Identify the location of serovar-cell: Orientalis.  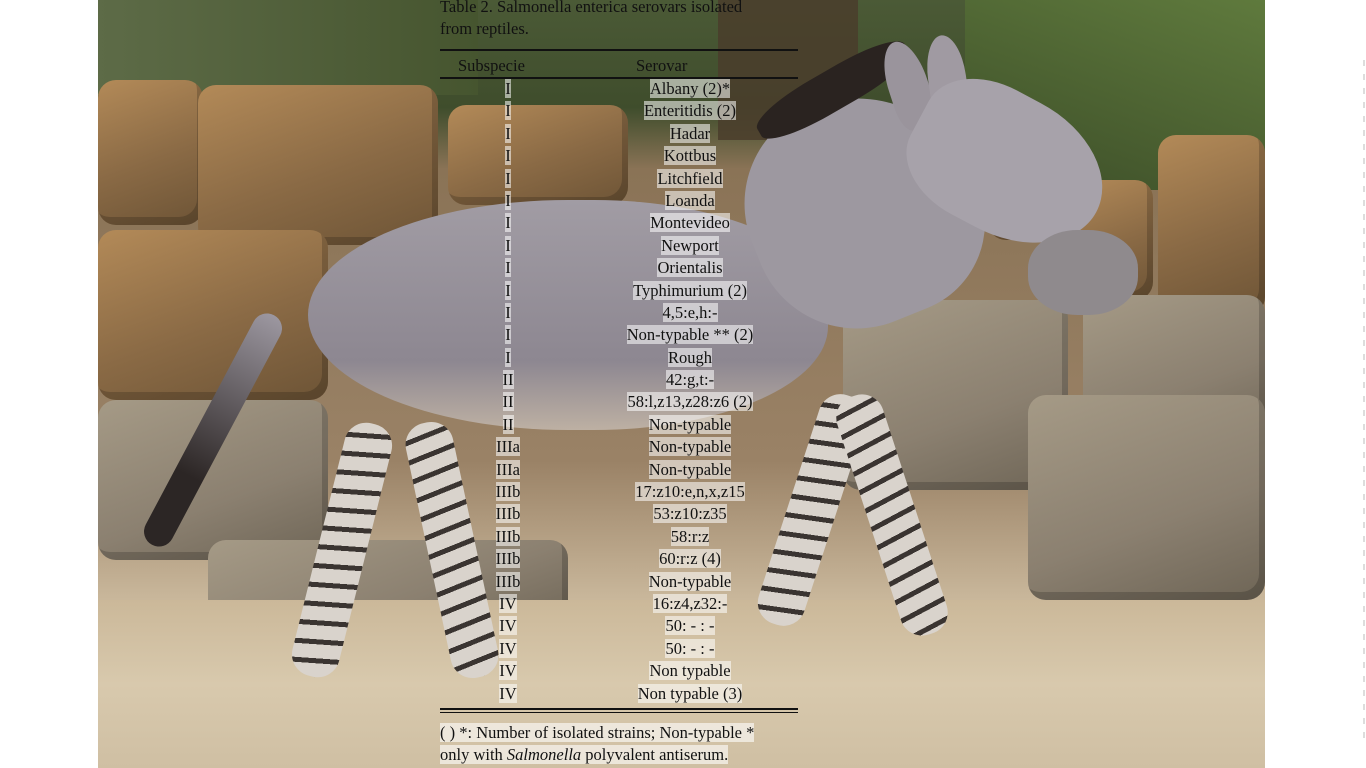
(690, 268).